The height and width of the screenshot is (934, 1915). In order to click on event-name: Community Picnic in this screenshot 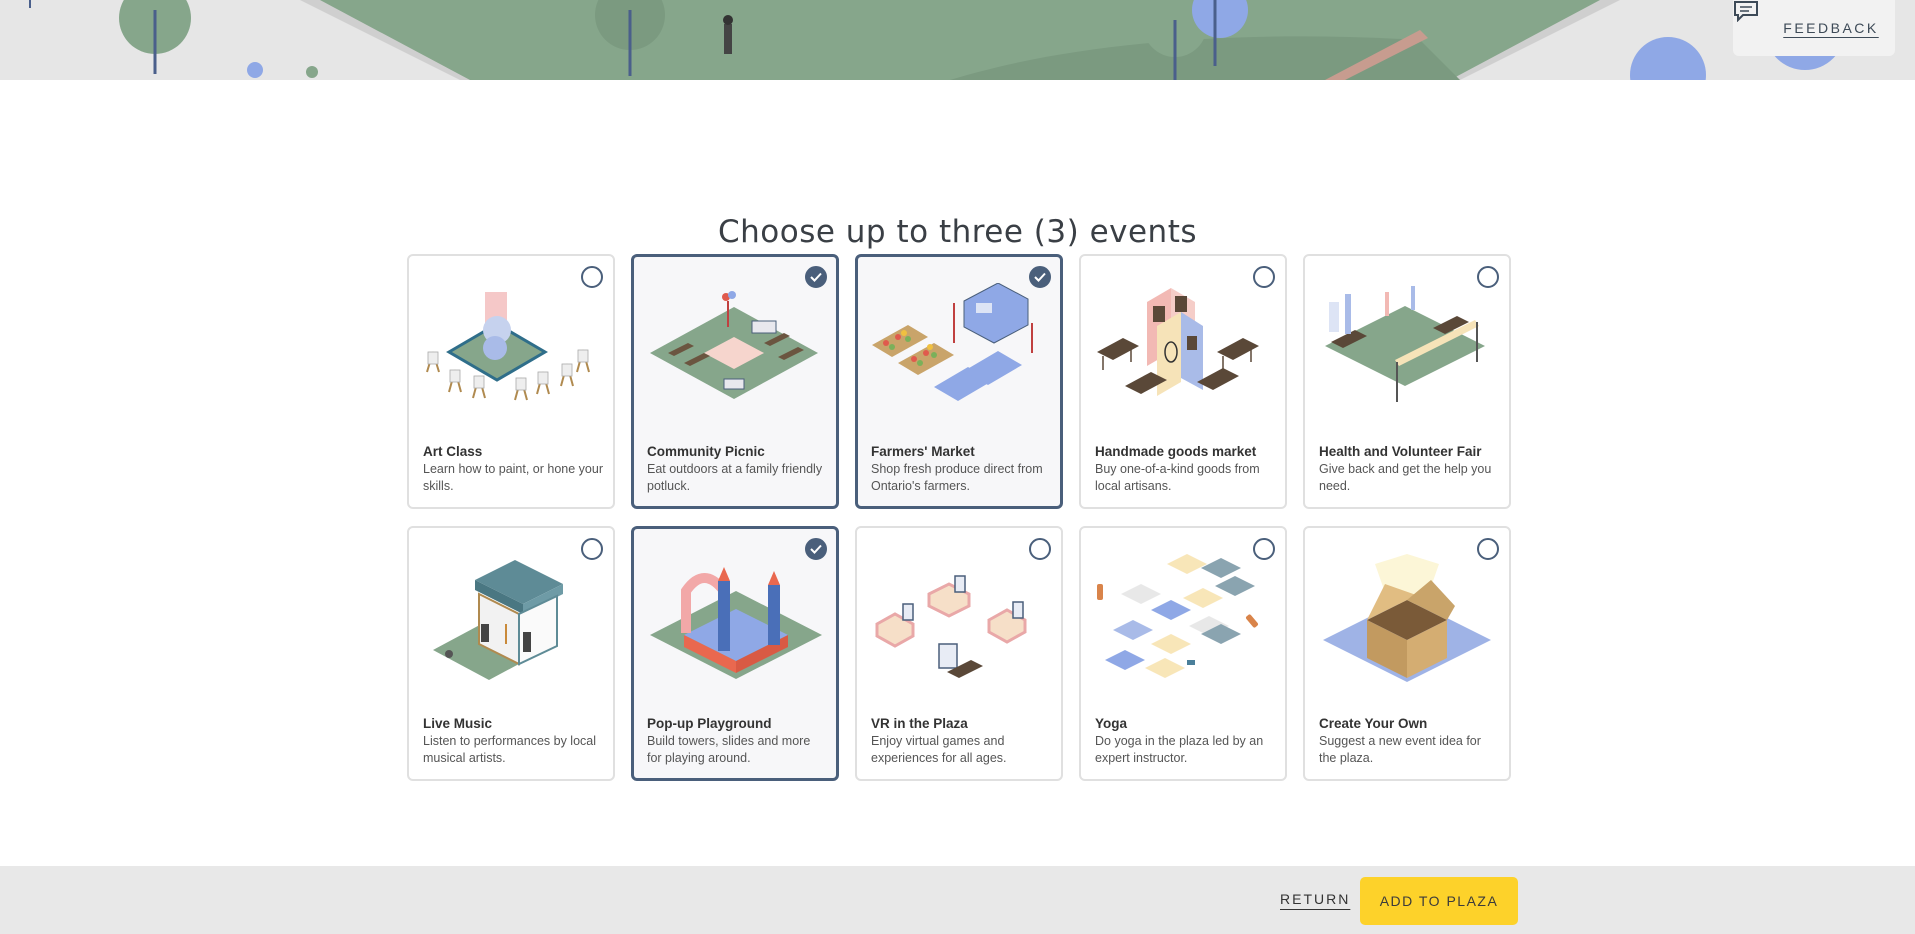, I will do `click(706, 451)`.